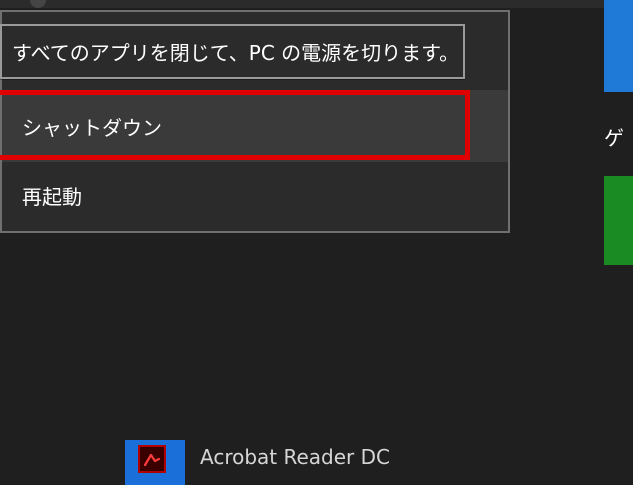  I want to click on shutdown-tooltip: すべてのアプリを閉じて、PC の電源を切ります。, so click(232, 51).